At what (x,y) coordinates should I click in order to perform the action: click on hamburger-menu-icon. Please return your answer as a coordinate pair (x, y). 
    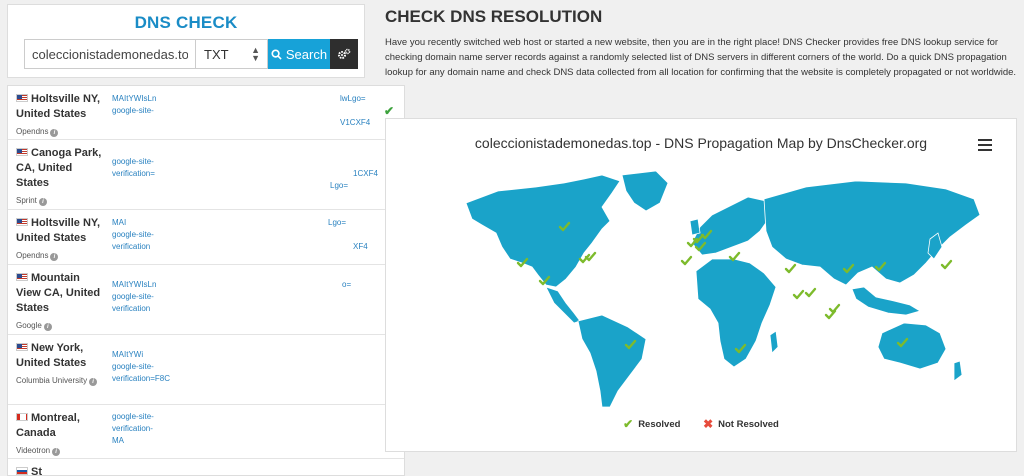
    Looking at the image, I should click on (985, 145).